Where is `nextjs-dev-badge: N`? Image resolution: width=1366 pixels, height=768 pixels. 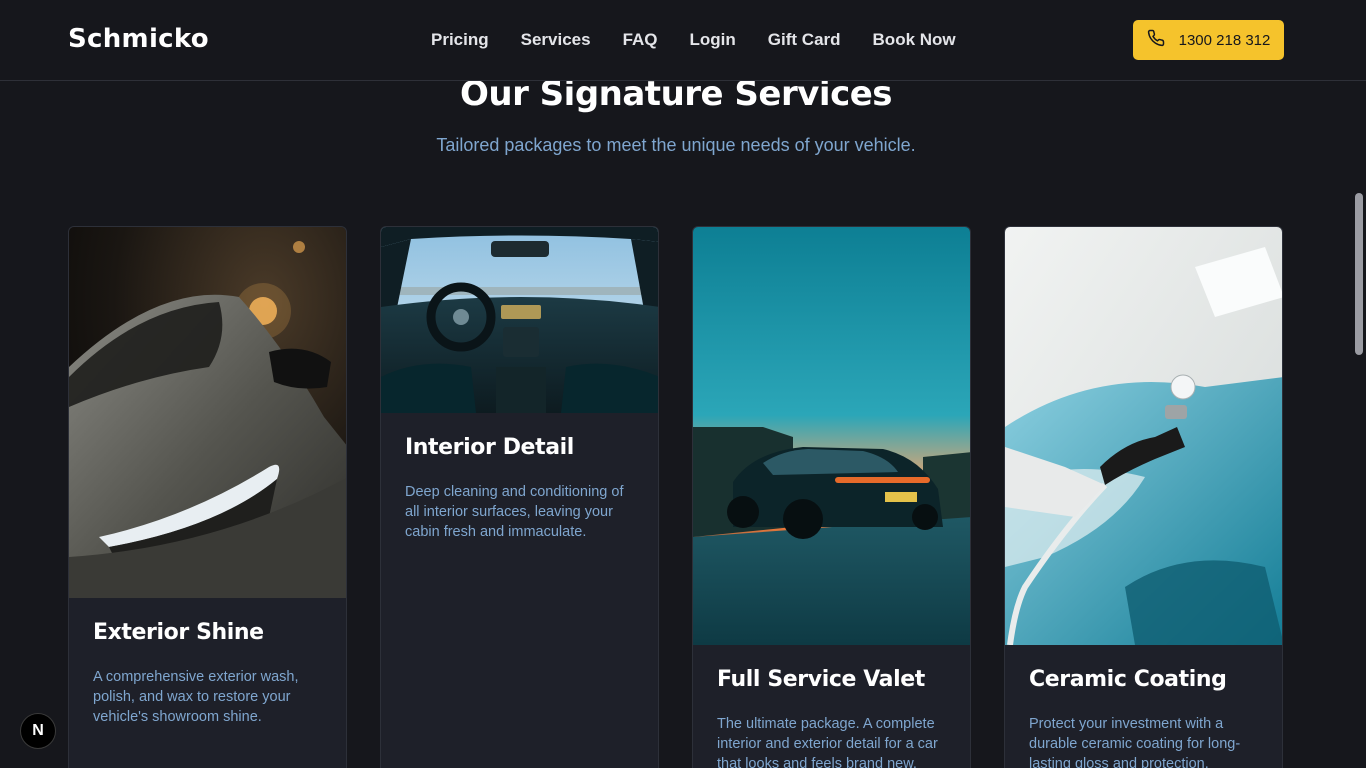 nextjs-dev-badge: N is located at coordinates (38, 731).